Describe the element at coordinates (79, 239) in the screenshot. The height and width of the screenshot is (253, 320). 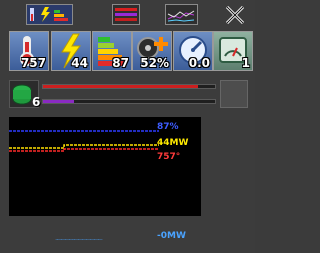
I see `output-line` at that location.